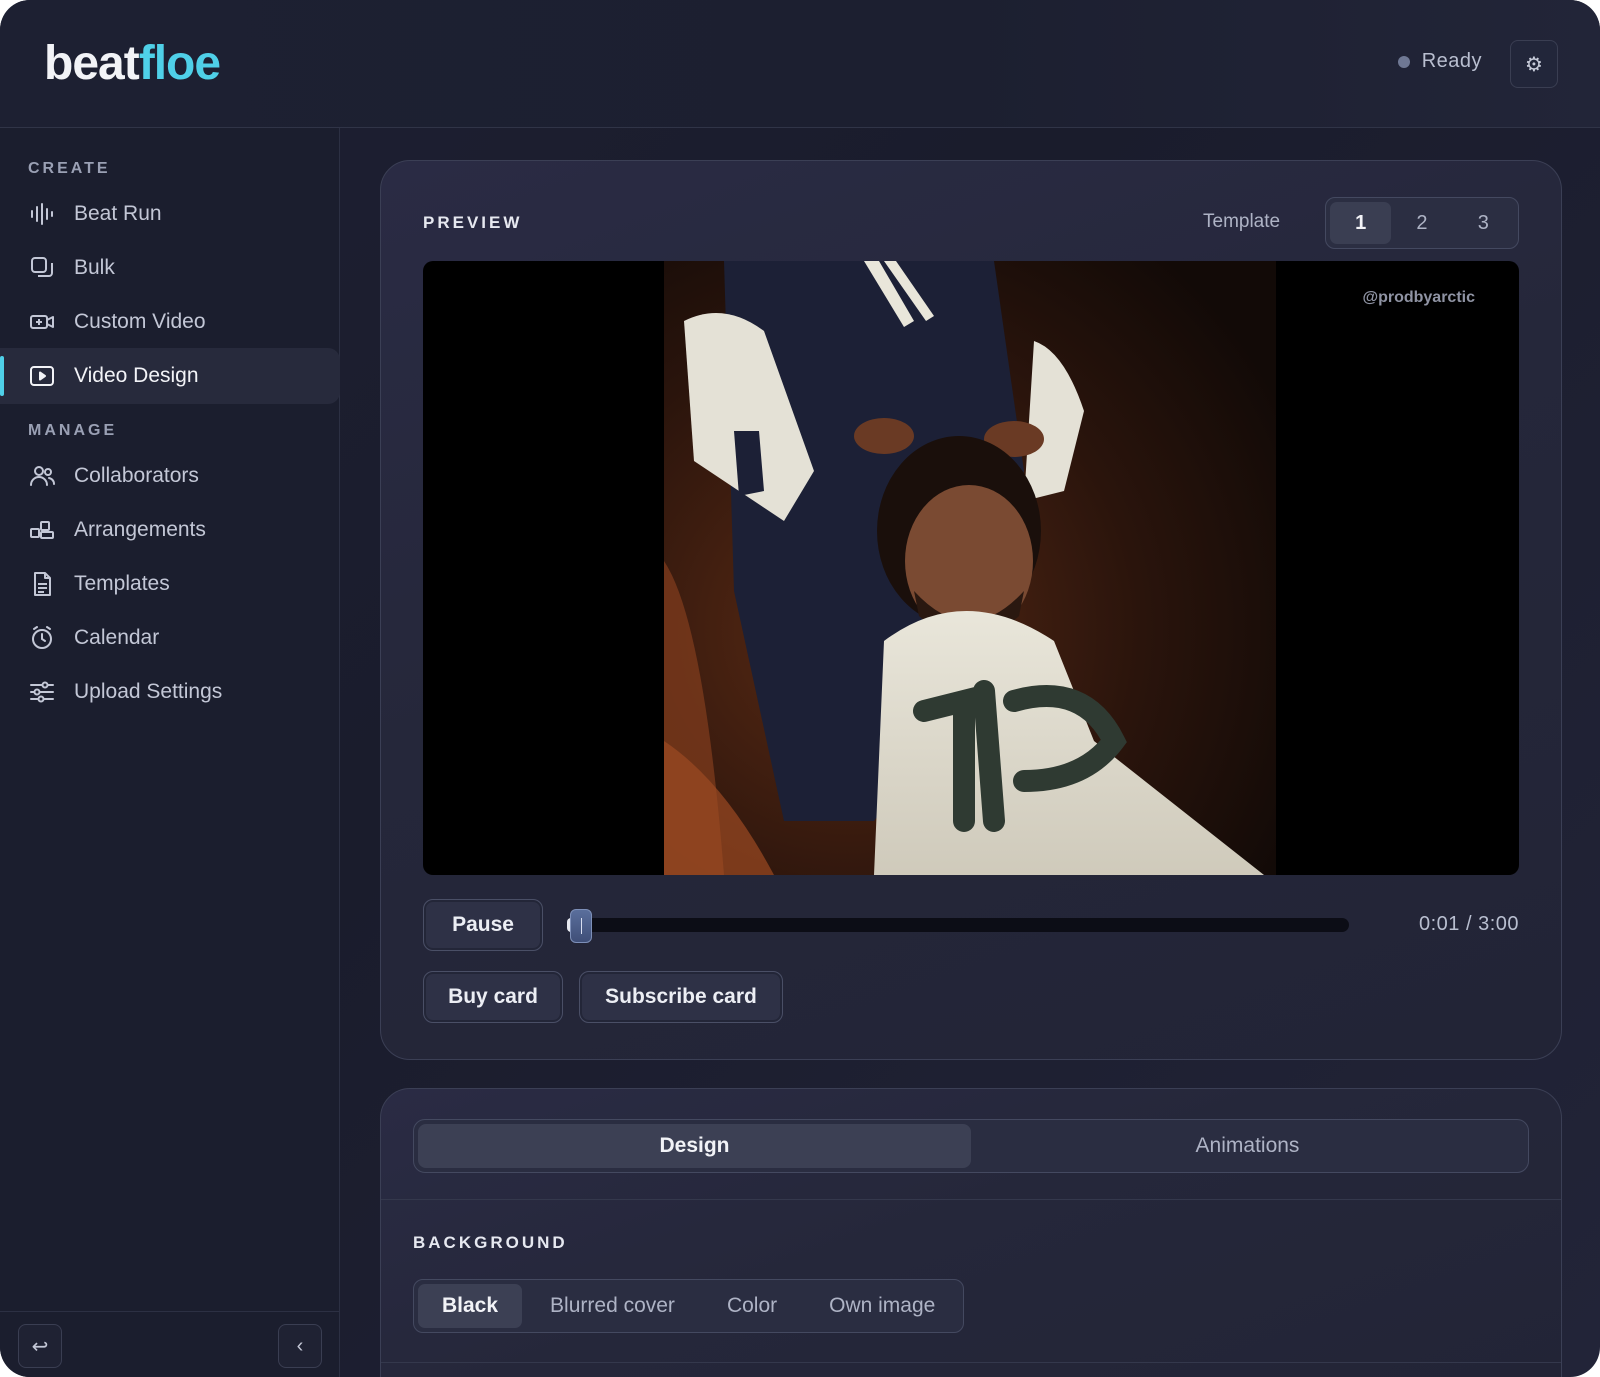 This screenshot has width=1600, height=1377. I want to click on playback-track, so click(958, 925).